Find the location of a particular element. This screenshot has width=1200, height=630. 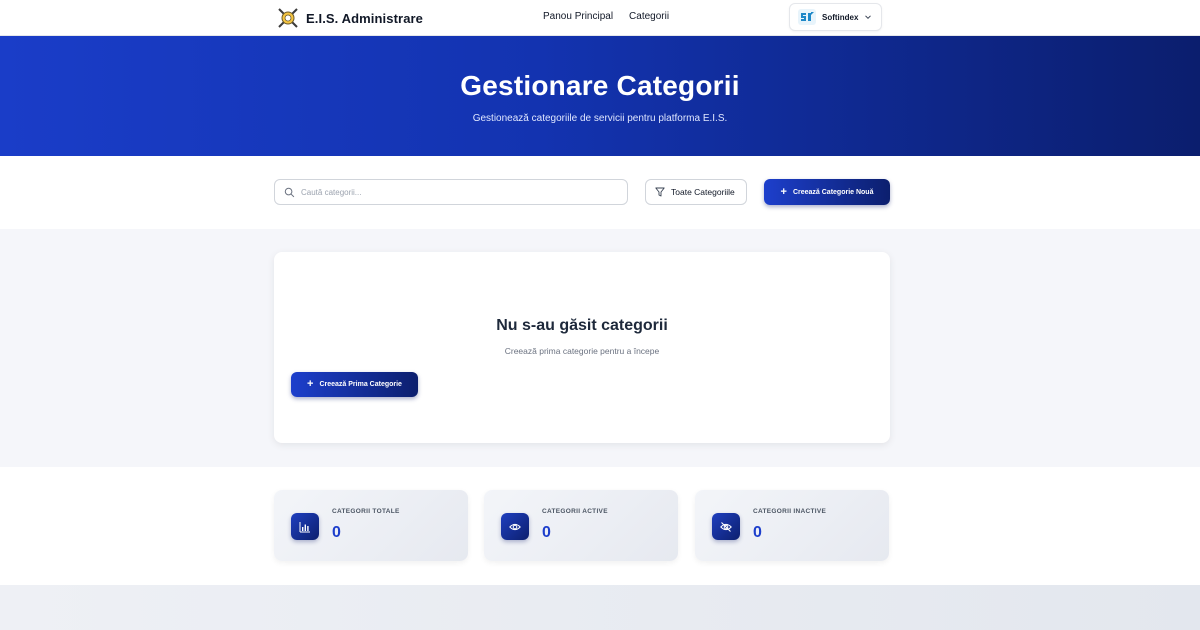

eye-off-icon is located at coordinates (726, 526).